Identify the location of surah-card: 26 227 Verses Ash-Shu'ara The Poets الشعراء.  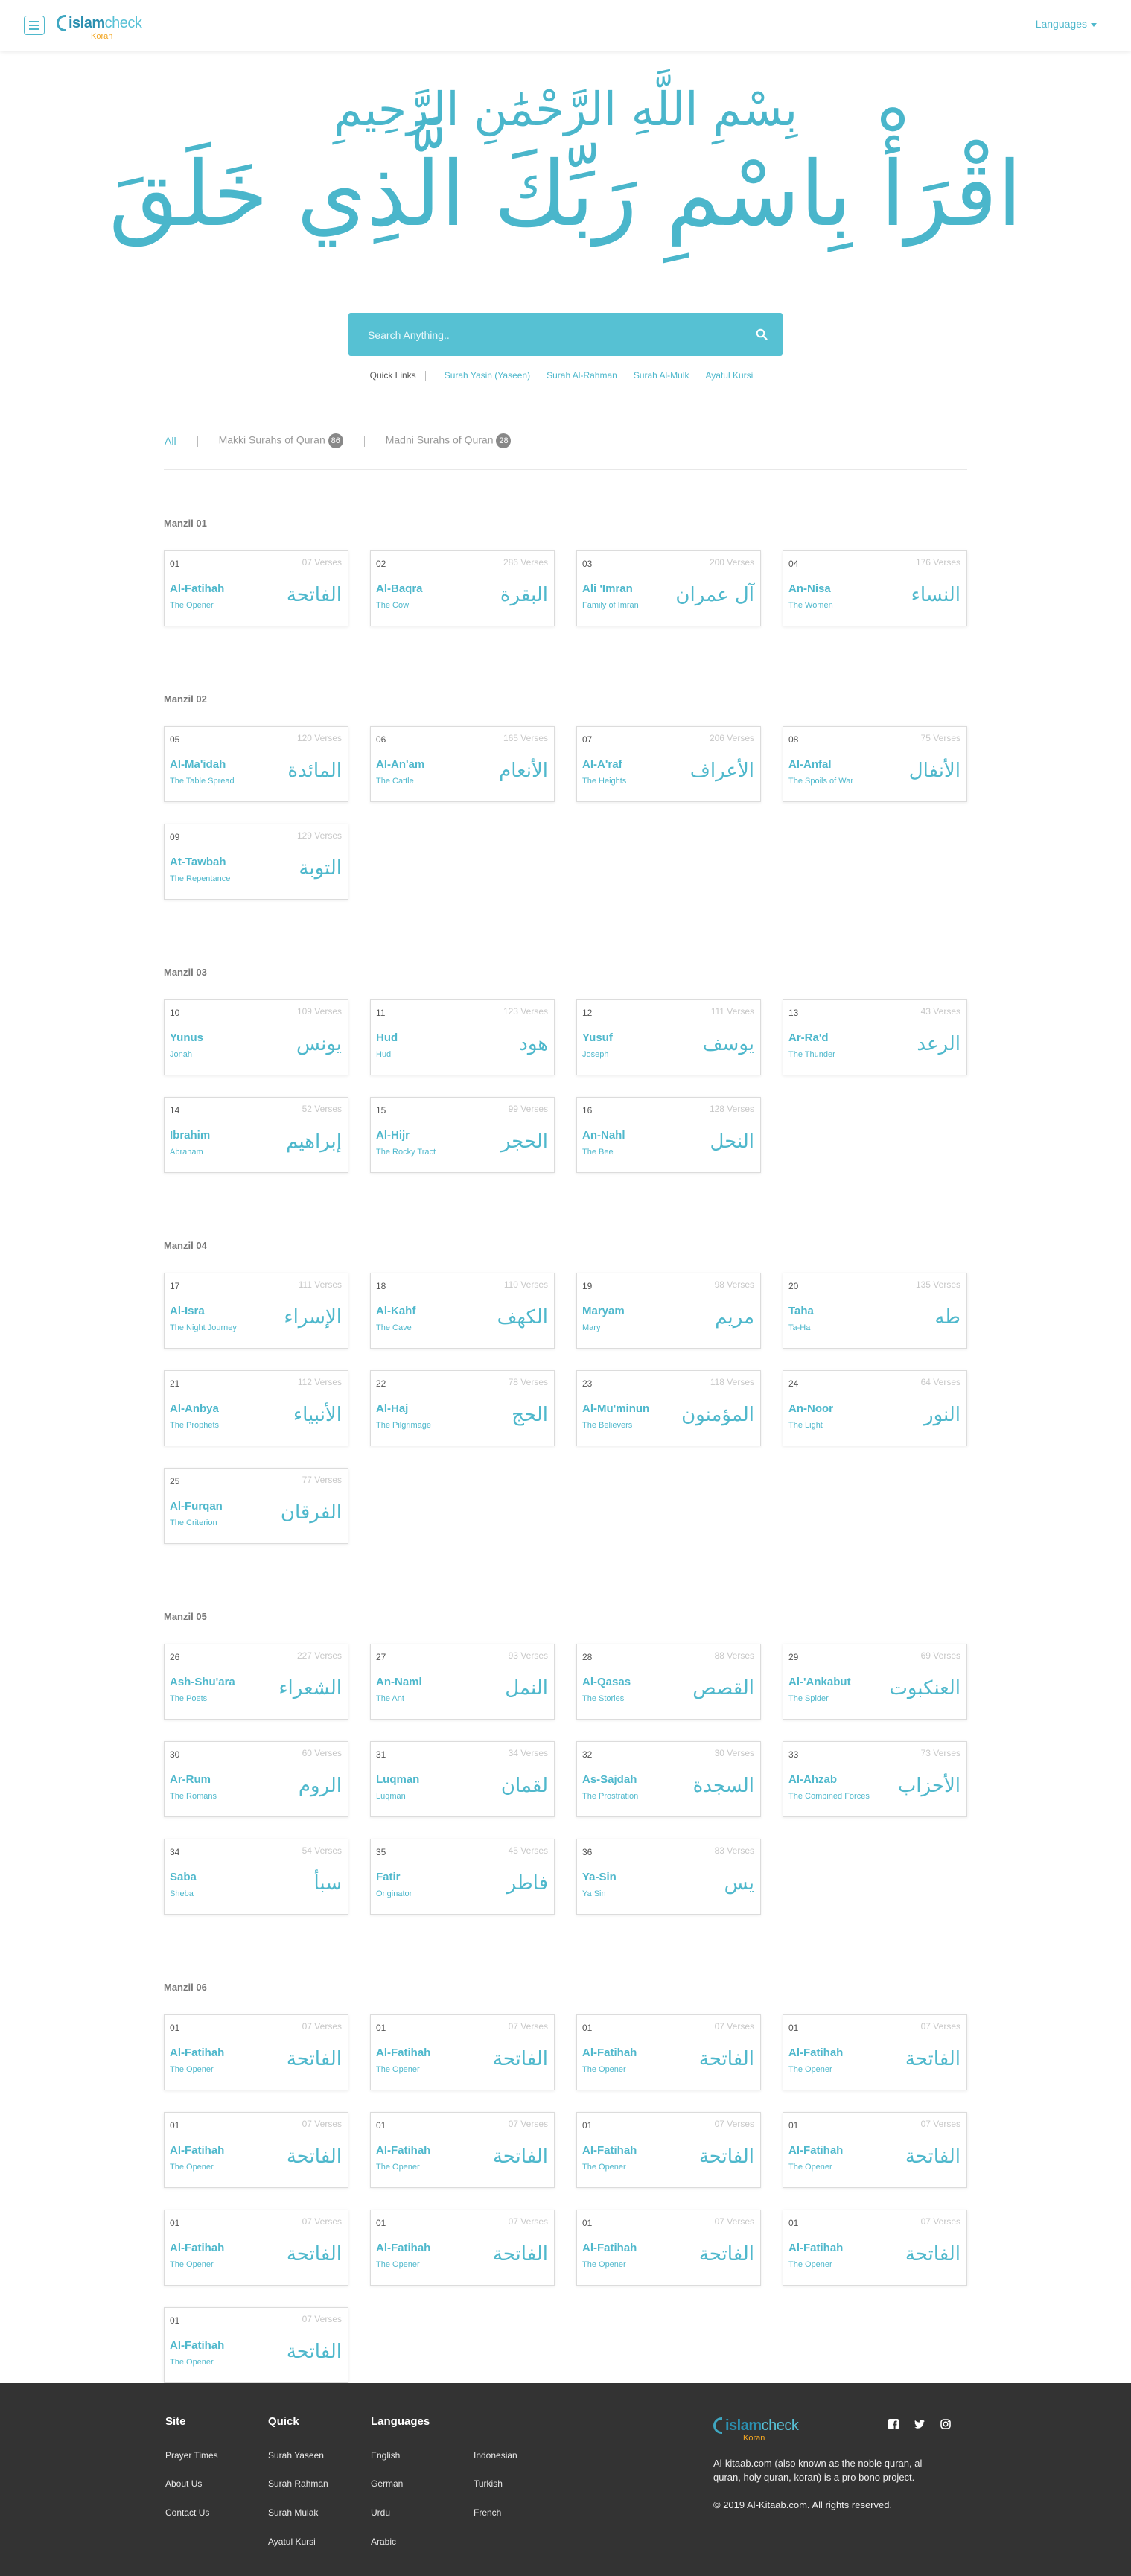
(256, 1682).